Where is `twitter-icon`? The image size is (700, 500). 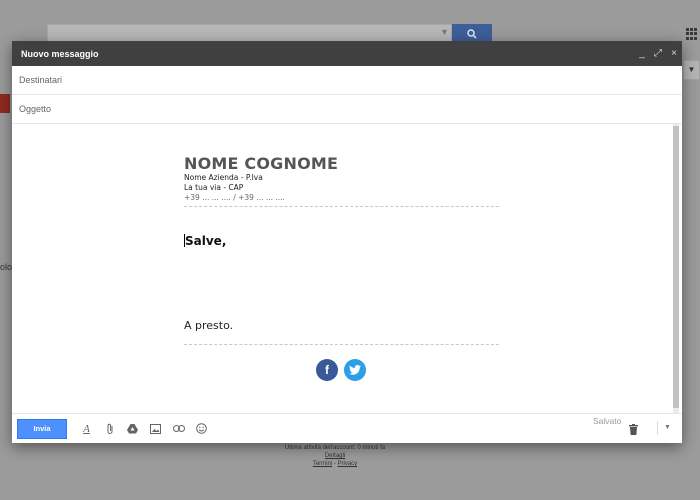 twitter-icon is located at coordinates (355, 370).